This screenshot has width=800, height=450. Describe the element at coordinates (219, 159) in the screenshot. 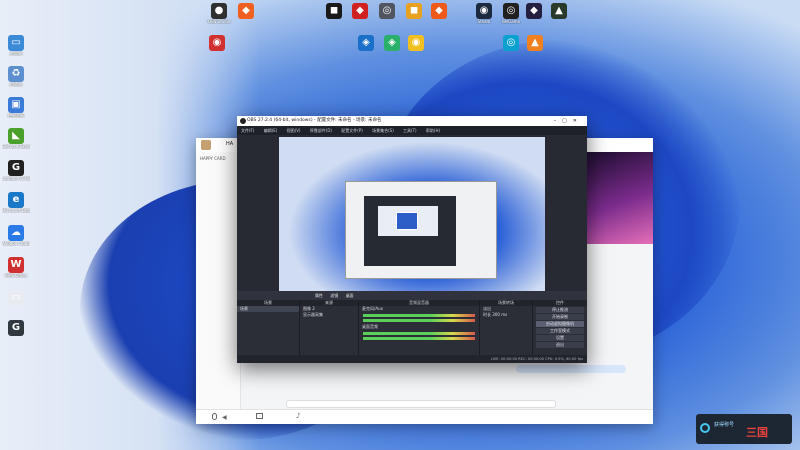

I see `list-item: HAPPY CARD` at that location.